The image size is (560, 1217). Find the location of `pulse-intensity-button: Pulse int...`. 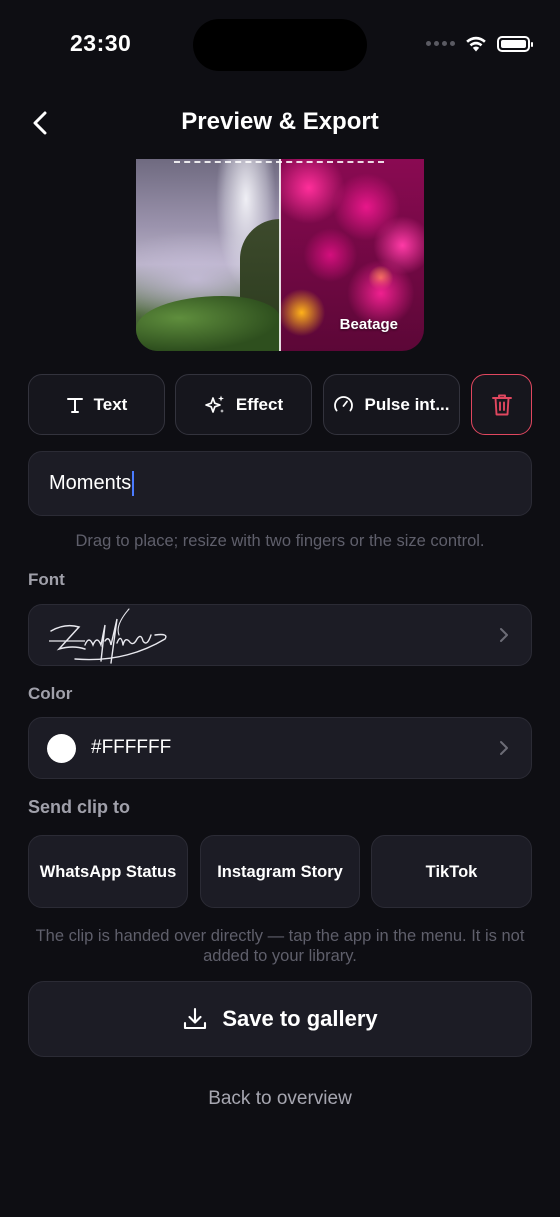

pulse-intensity-button: Pulse int... is located at coordinates (391, 404).